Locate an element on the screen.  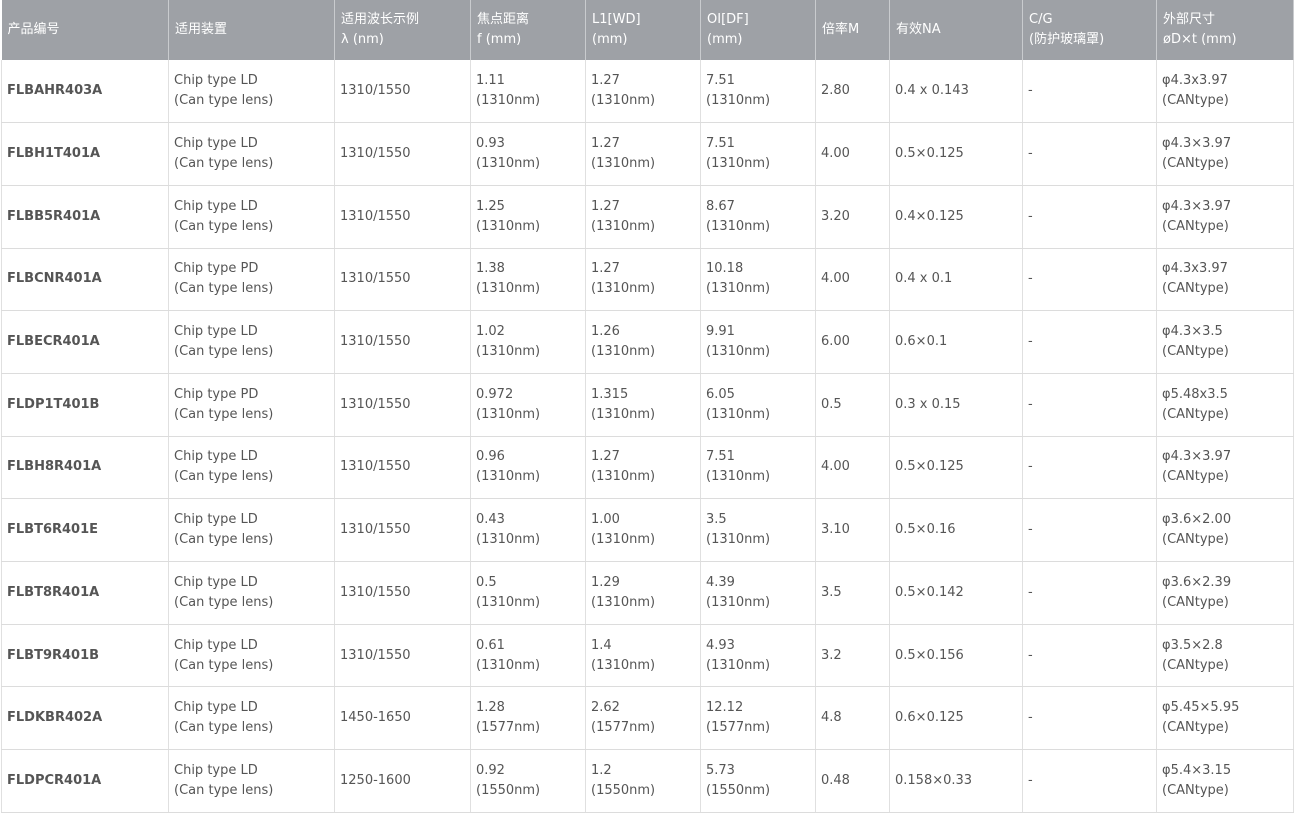
outer-dimensions-cell: φ4.3×3.97 (CANtype) is located at coordinates (1225, 217).